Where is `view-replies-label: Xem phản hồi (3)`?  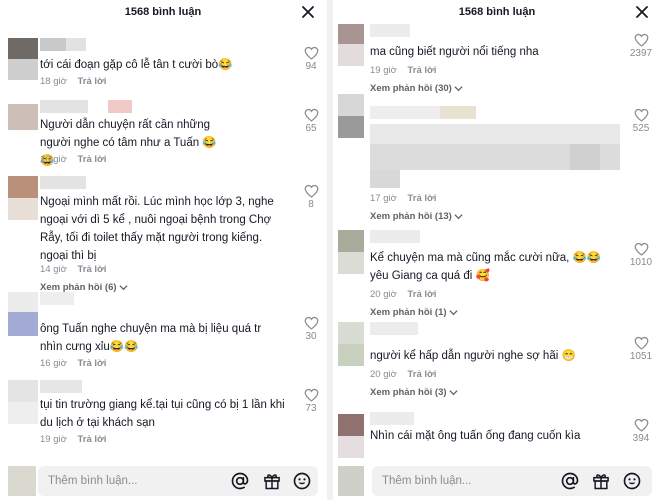 view-replies-label: Xem phản hồi (3) is located at coordinates (408, 392).